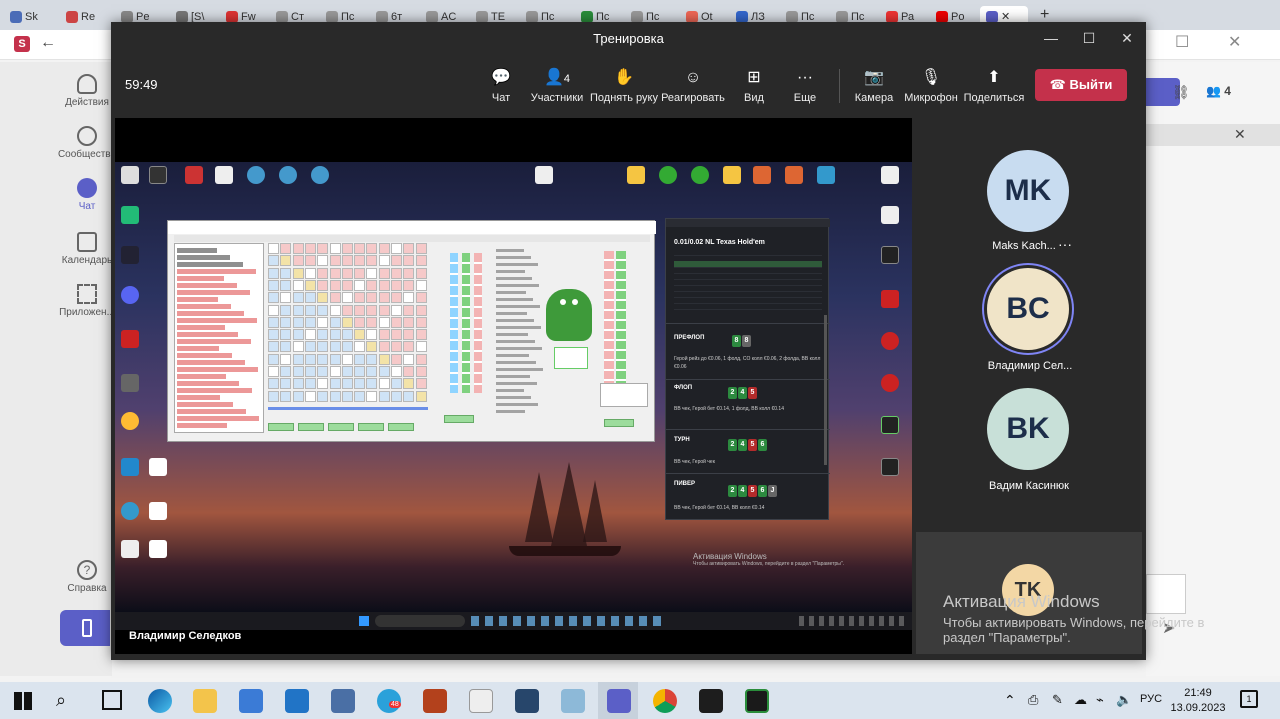 The height and width of the screenshot is (719, 1280). What do you see at coordinates (349, 323) in the screenshot?
I see `range-grid` at bounding box center [349, 323].